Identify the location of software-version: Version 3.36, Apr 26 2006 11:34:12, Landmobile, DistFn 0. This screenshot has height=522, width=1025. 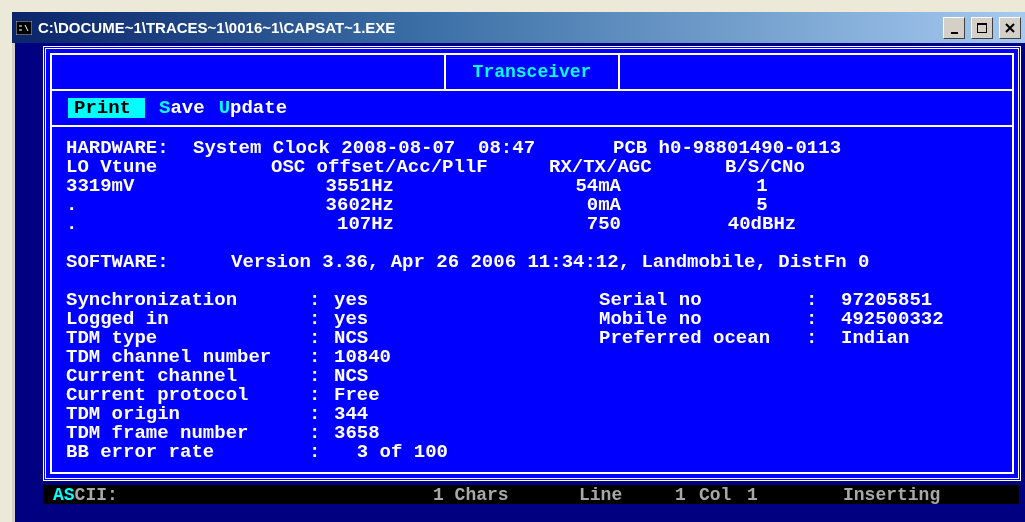
(550, 262).